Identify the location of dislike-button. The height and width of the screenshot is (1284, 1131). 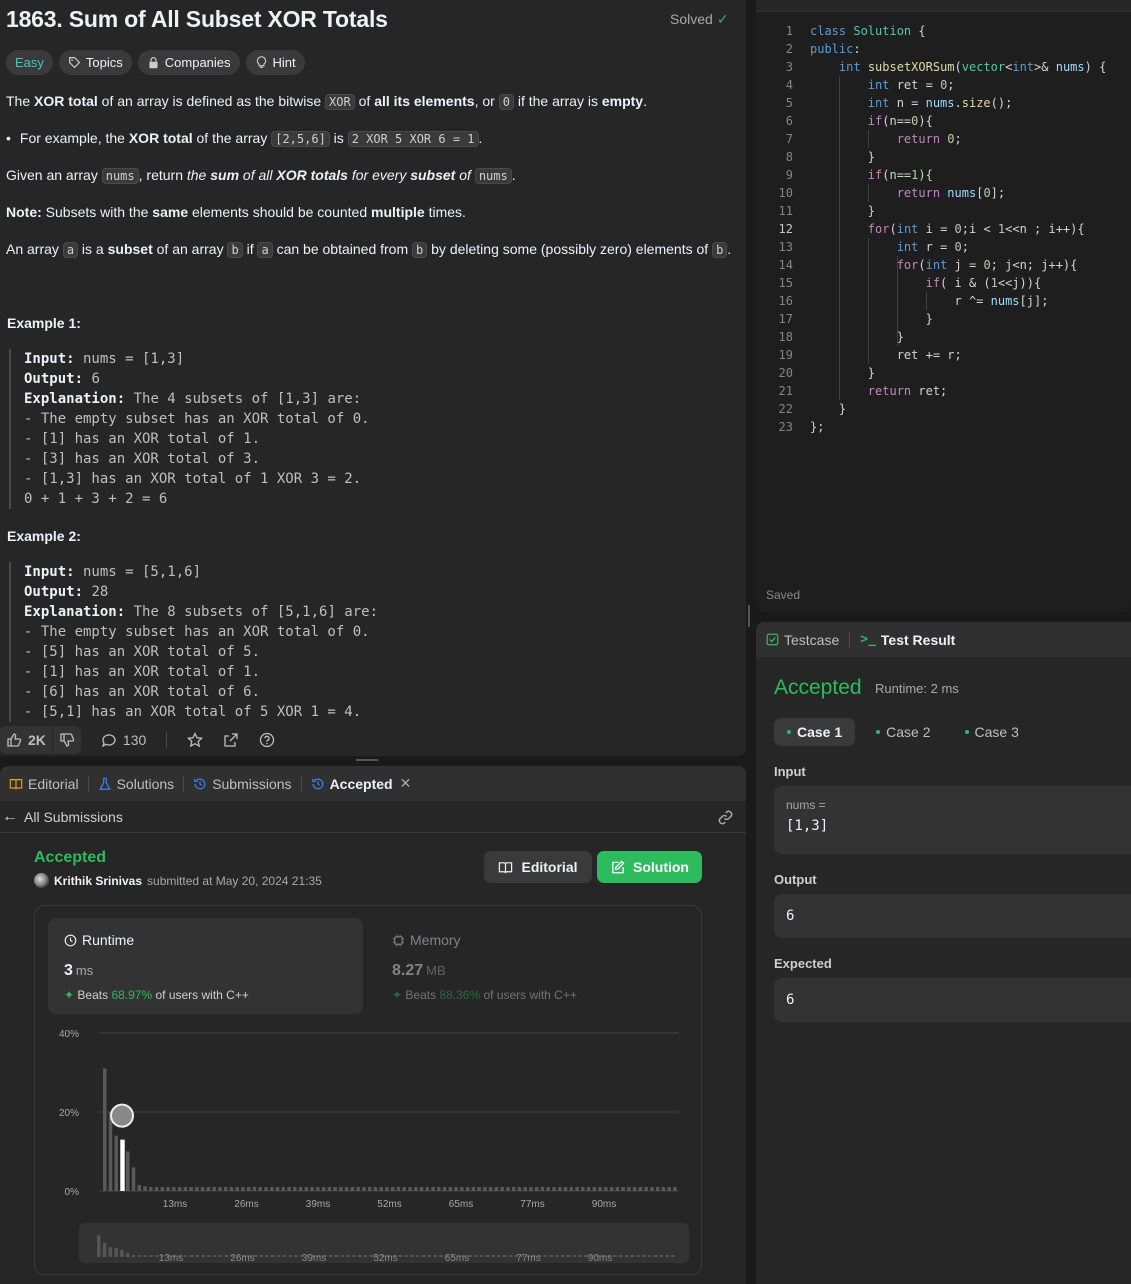
(66, 740).